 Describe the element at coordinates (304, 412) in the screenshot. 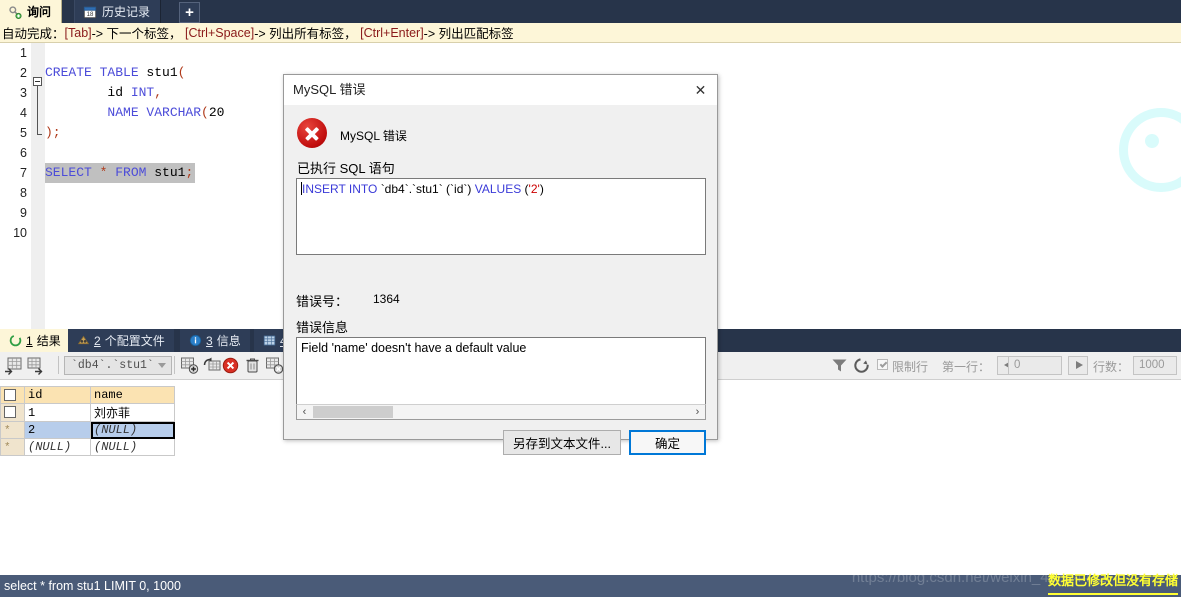

I see `scroll-left-icon: ‹` at that location.